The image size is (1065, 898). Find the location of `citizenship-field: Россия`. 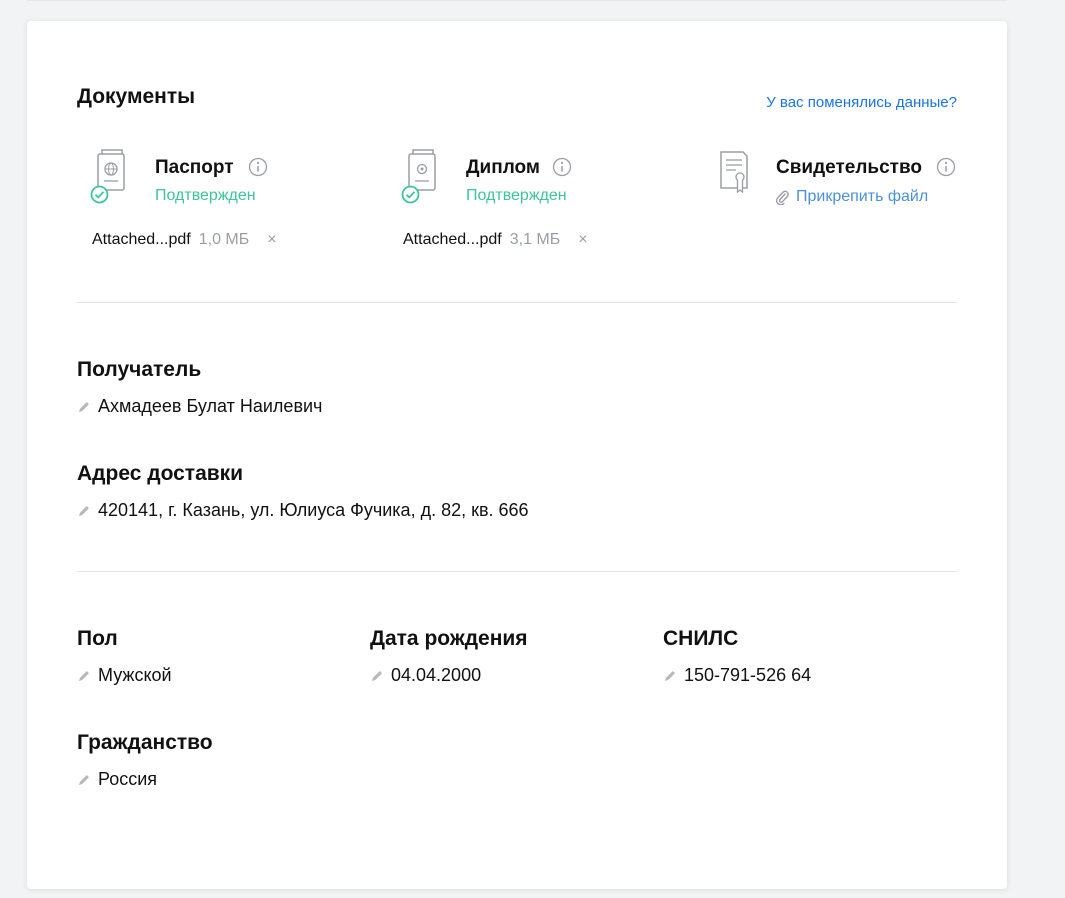

citizenship-field: Россия is located at coordinates (117, 779).